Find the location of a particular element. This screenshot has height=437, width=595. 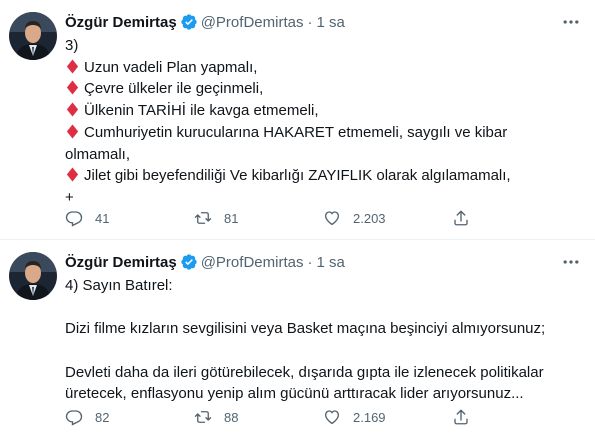

line-text: Uzun vadeli Plan yapmalı, is located at coordinates (171, 67).